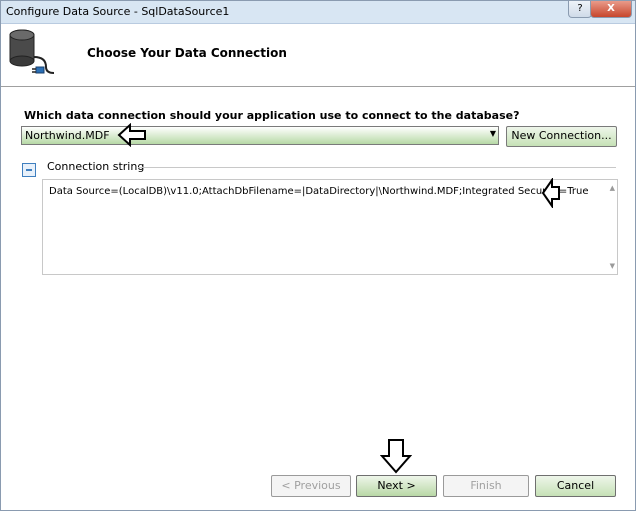 The height and width of the screenshot is (511, 636). Describe the element at coordinates (377, 167) in the screenshot. I see `section-divider` at that location.